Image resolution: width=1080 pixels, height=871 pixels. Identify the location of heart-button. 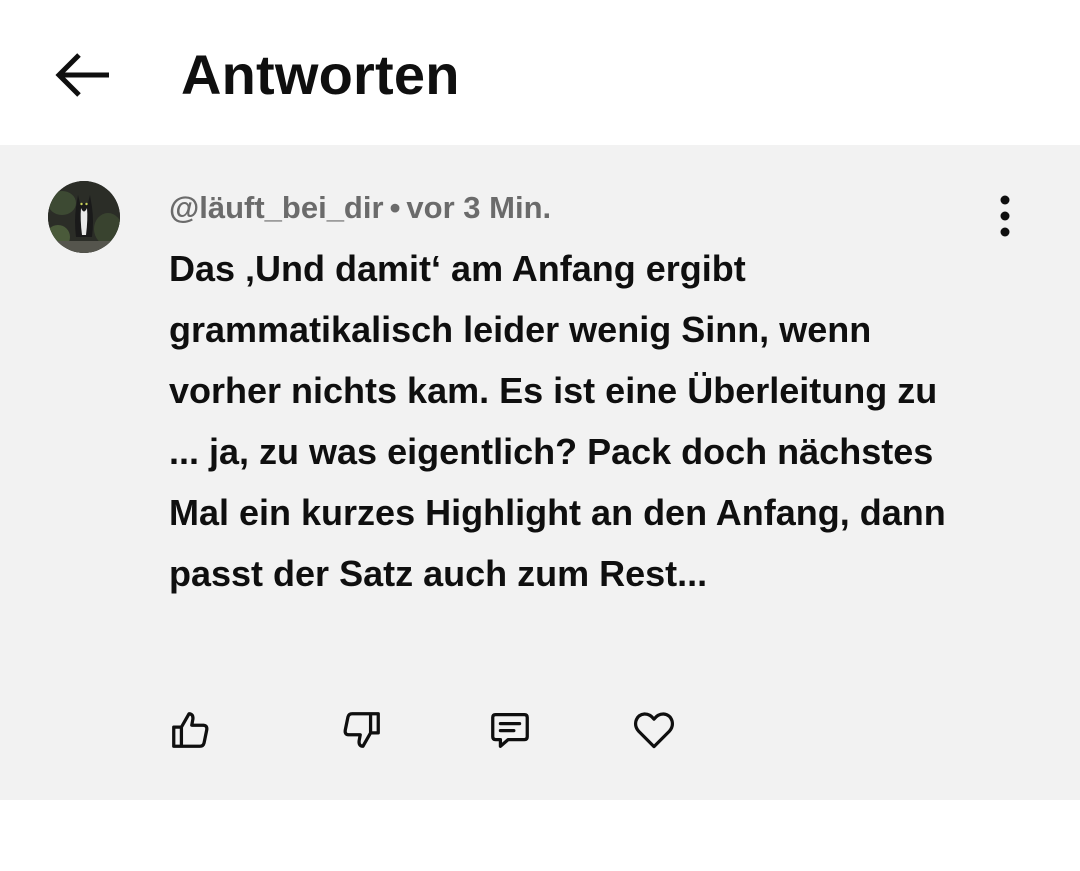
(654, 730).